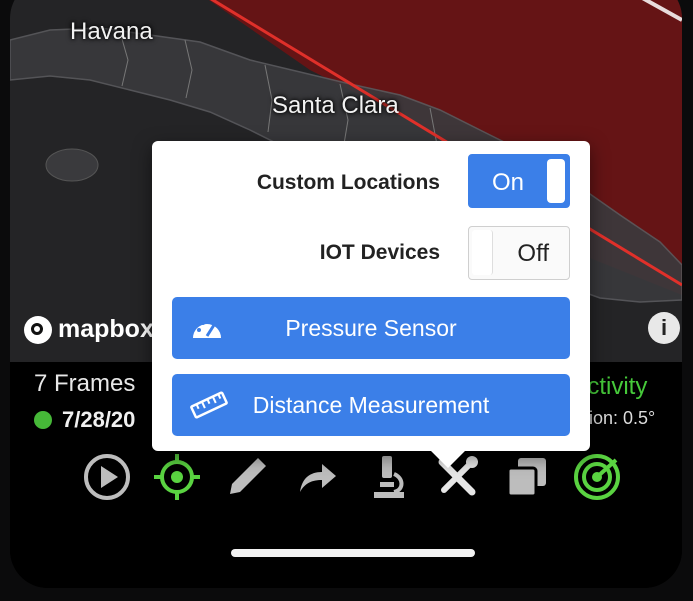 The height and width of the screenshot is (601, 693). Describe the element at coordinates (379, 252) in the screenshot. I see `iot-devices-label: IOT Devices` at that location.